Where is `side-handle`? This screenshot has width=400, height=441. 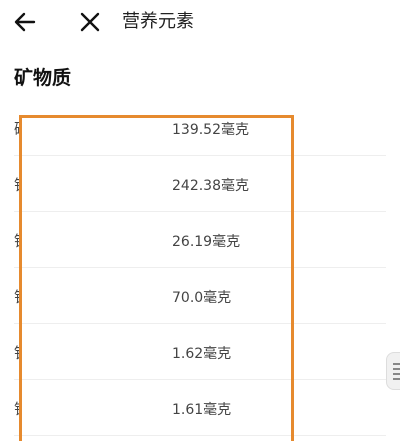 side-handle is located at coordinates (393, 371).